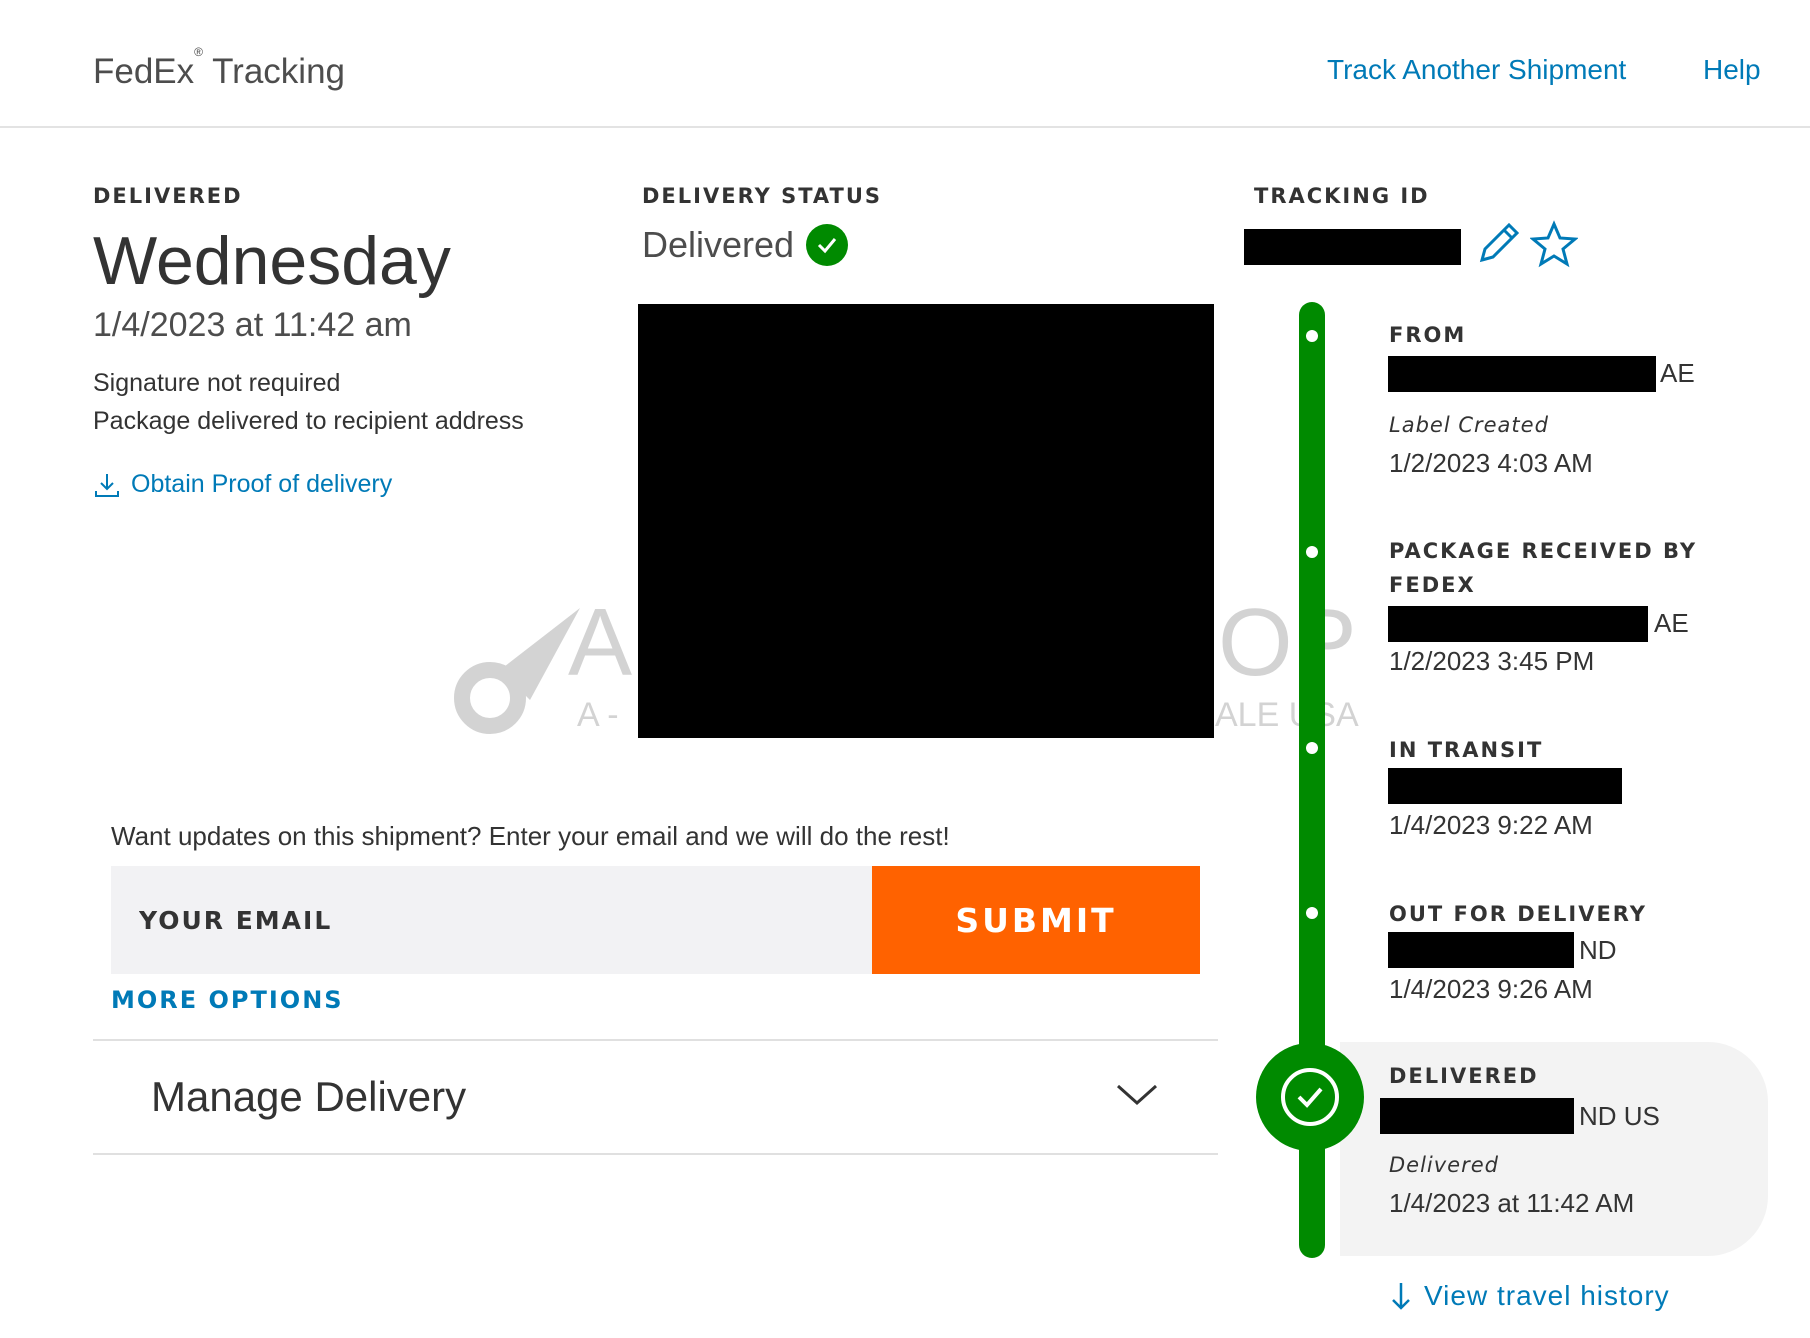 The height and width of the screenshot is (1338, 1810). Describe the element at coordinates (217, 383) in the screenshot. I see `signature-note: Signature not required` at that location.